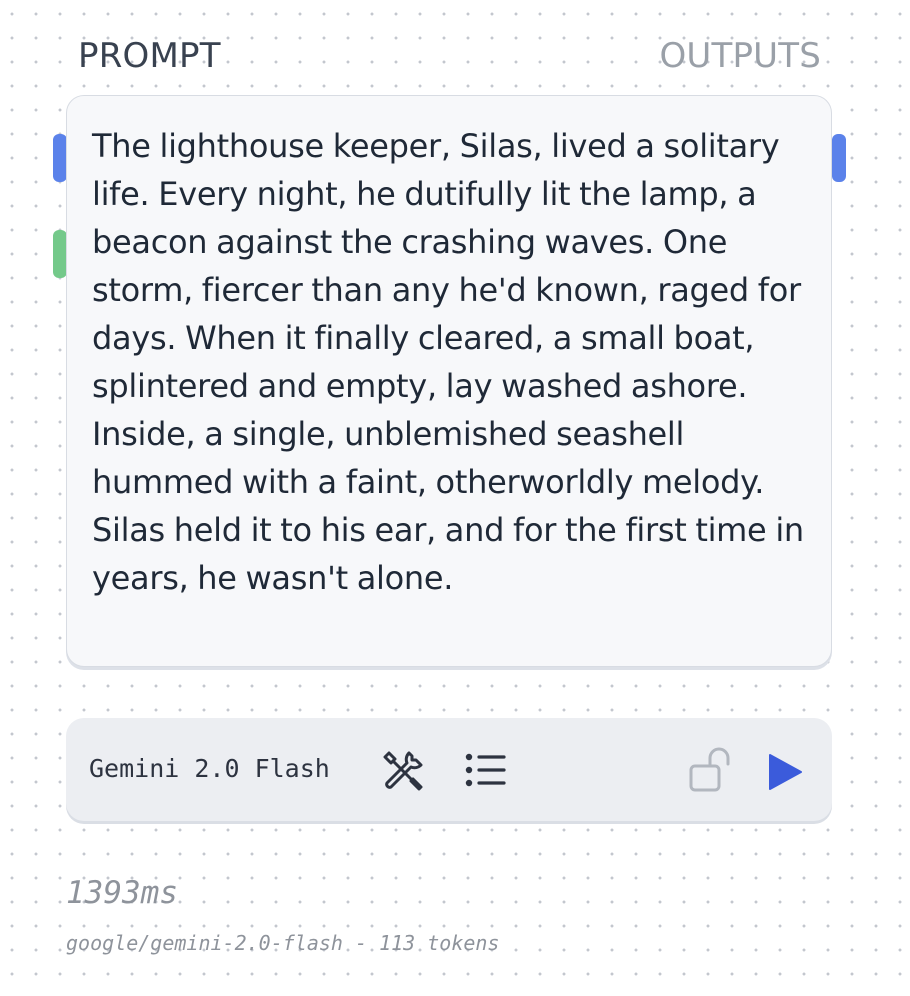  Describe the element at coordinates (713, 770) in the screenshot. I see `unlock-icon` at that location.